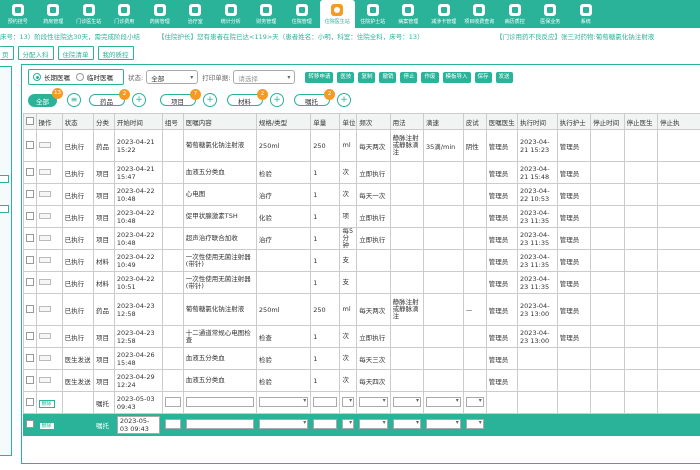 Image resolution: width=700 pixels, height=470 pixels. Describe the element at coordinates (89, 14) in the screenshot. I see `nav-item: 门诊医生站` at that location.